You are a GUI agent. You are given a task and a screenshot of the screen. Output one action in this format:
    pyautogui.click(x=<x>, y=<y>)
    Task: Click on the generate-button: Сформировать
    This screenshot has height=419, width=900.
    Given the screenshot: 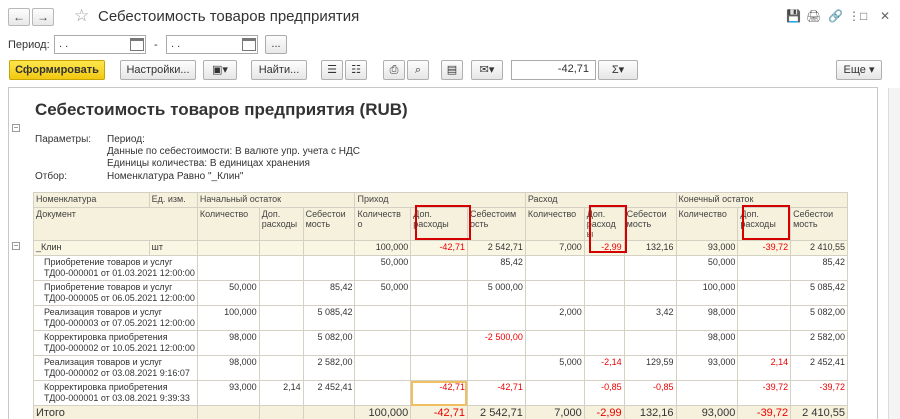 What is the action you would take?
    pyautogui.click(x=57, y=70)
    